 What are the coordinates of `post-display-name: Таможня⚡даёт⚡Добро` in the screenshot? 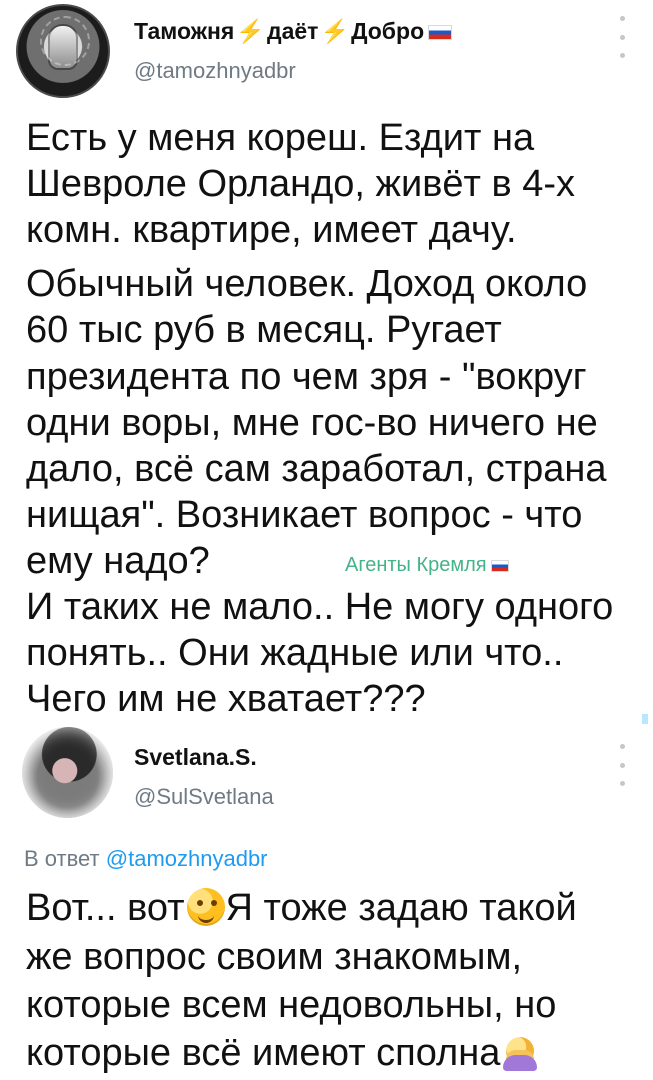 It's located at (293, 31).